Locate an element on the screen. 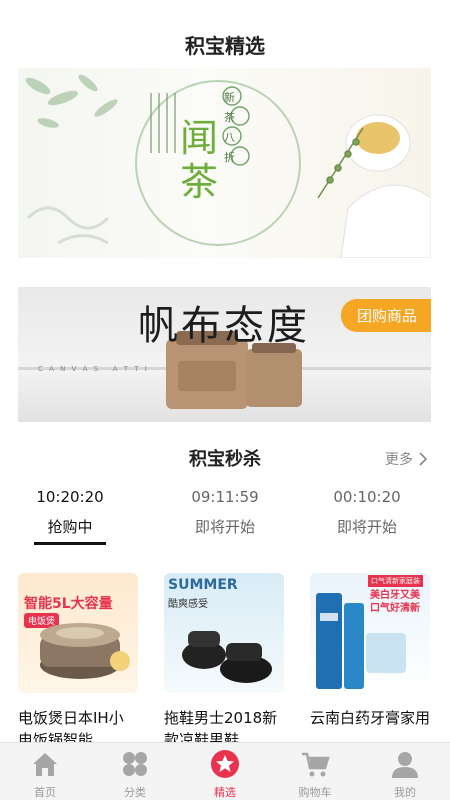 The image size is (450, 800). product-card: 口气清新家庭装 美白牙又美口气好清新 云南白药牙膏家用 is located at coordinates (370, 658).